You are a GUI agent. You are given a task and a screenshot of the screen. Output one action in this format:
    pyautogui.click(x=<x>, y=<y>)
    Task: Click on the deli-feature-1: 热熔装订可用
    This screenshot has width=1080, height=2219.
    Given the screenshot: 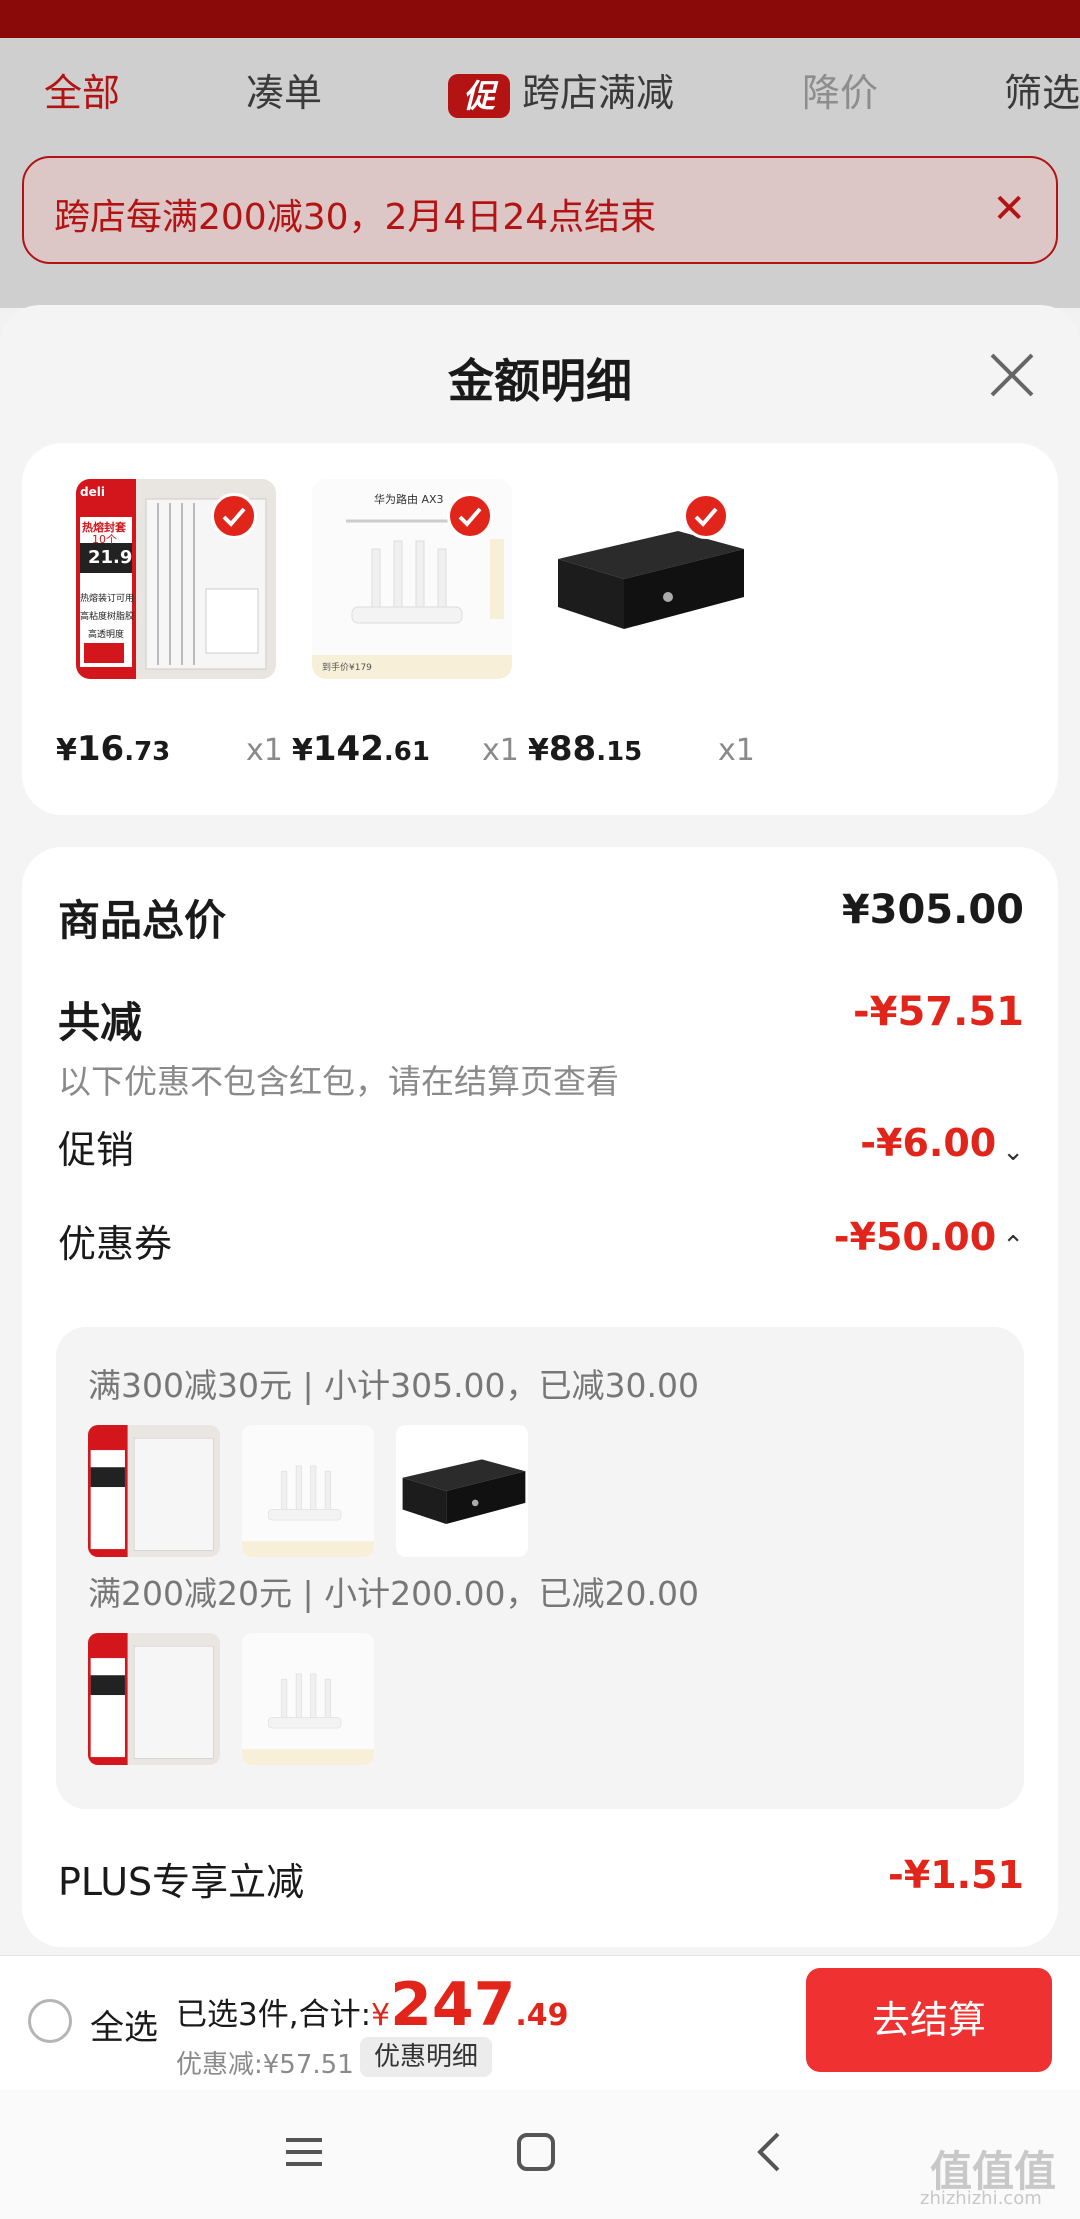 What is the action you would take?
    pyautogui.click(x=107, y=599)
    